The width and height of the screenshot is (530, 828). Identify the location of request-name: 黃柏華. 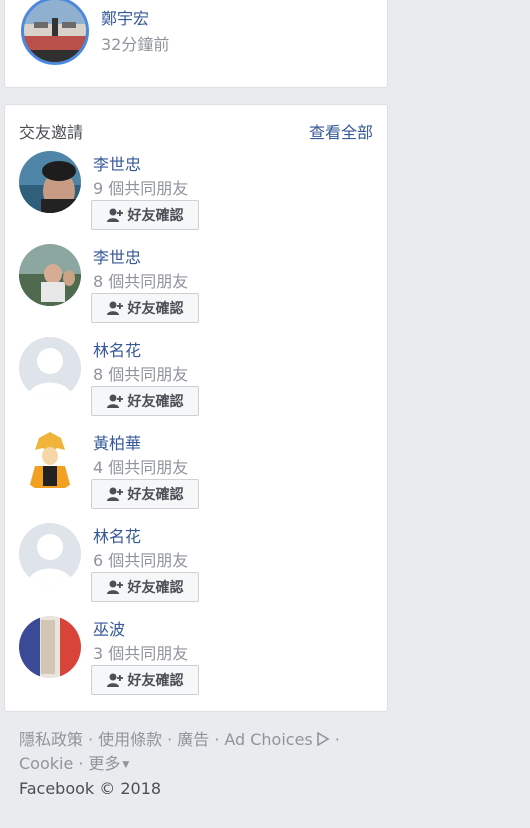
(117, 442).